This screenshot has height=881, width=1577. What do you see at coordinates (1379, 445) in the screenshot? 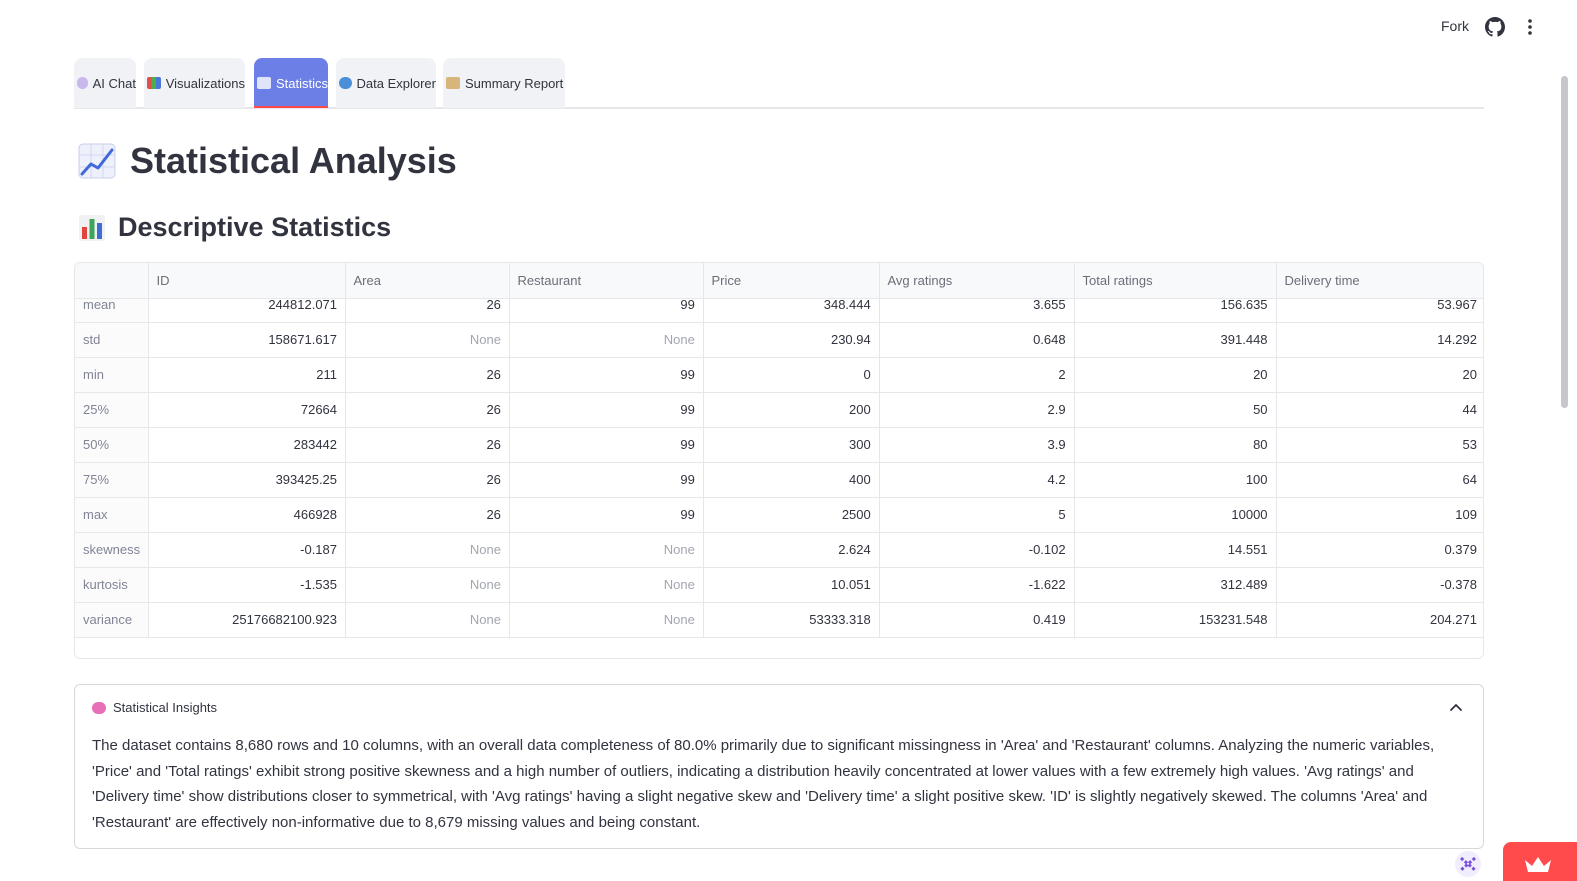
I see `table-cell: 53` at bounding box center [1379, 445].